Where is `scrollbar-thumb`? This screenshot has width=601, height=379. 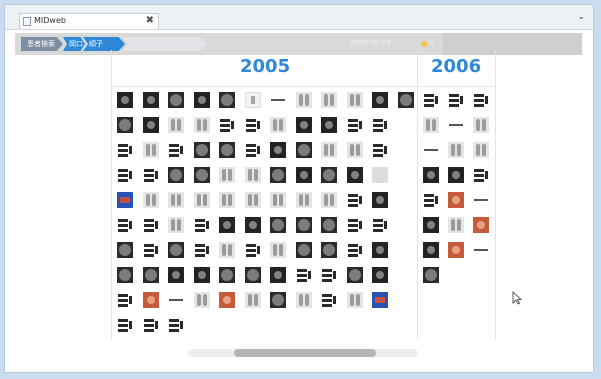
scrollbar-thumb is located at coordinates (305, 353).